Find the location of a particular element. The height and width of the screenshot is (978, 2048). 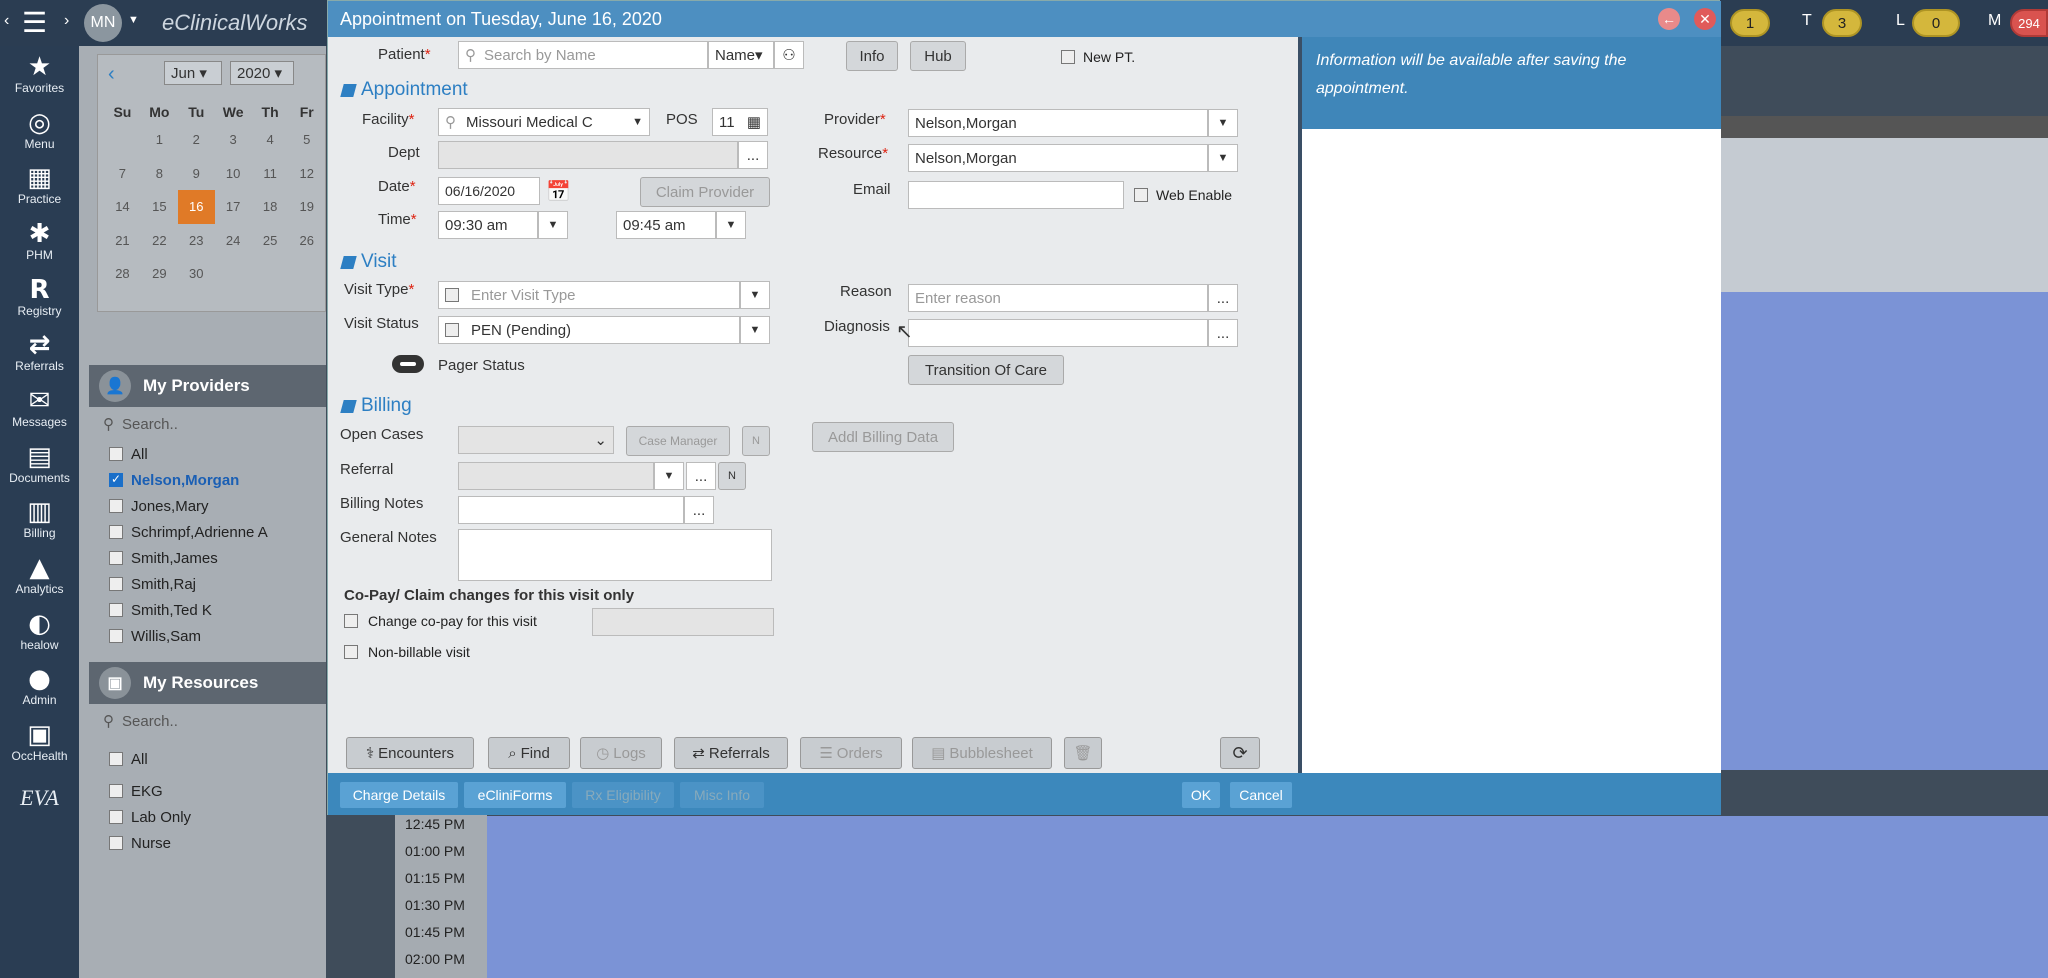

resource-item: Nurse is located at coordinates (207, 843).